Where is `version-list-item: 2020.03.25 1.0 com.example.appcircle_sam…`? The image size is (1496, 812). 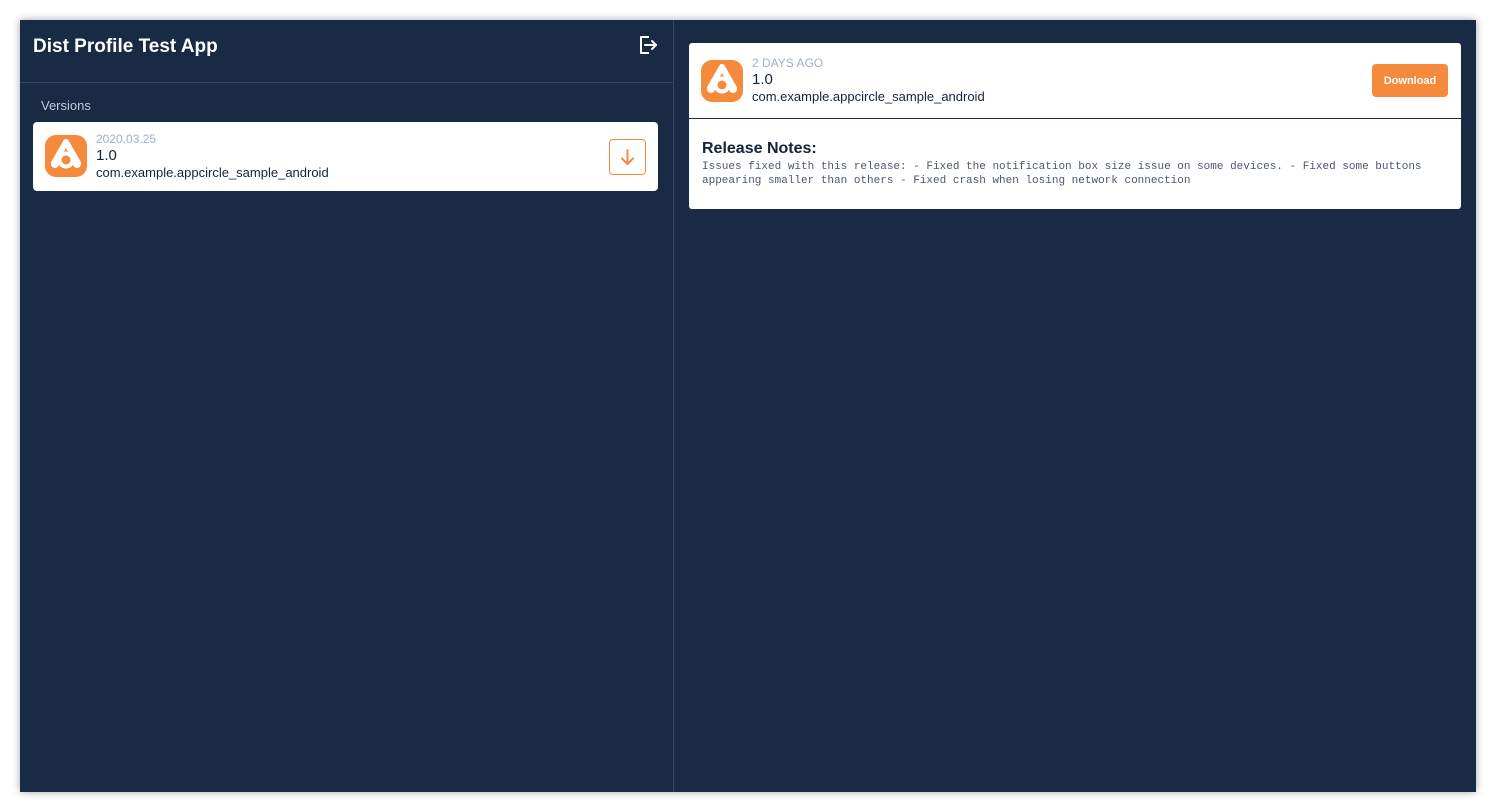
version-list-item: 2020.03.25 1.0 com.example.appcircle_sam… is located at coordinates (345, 156).